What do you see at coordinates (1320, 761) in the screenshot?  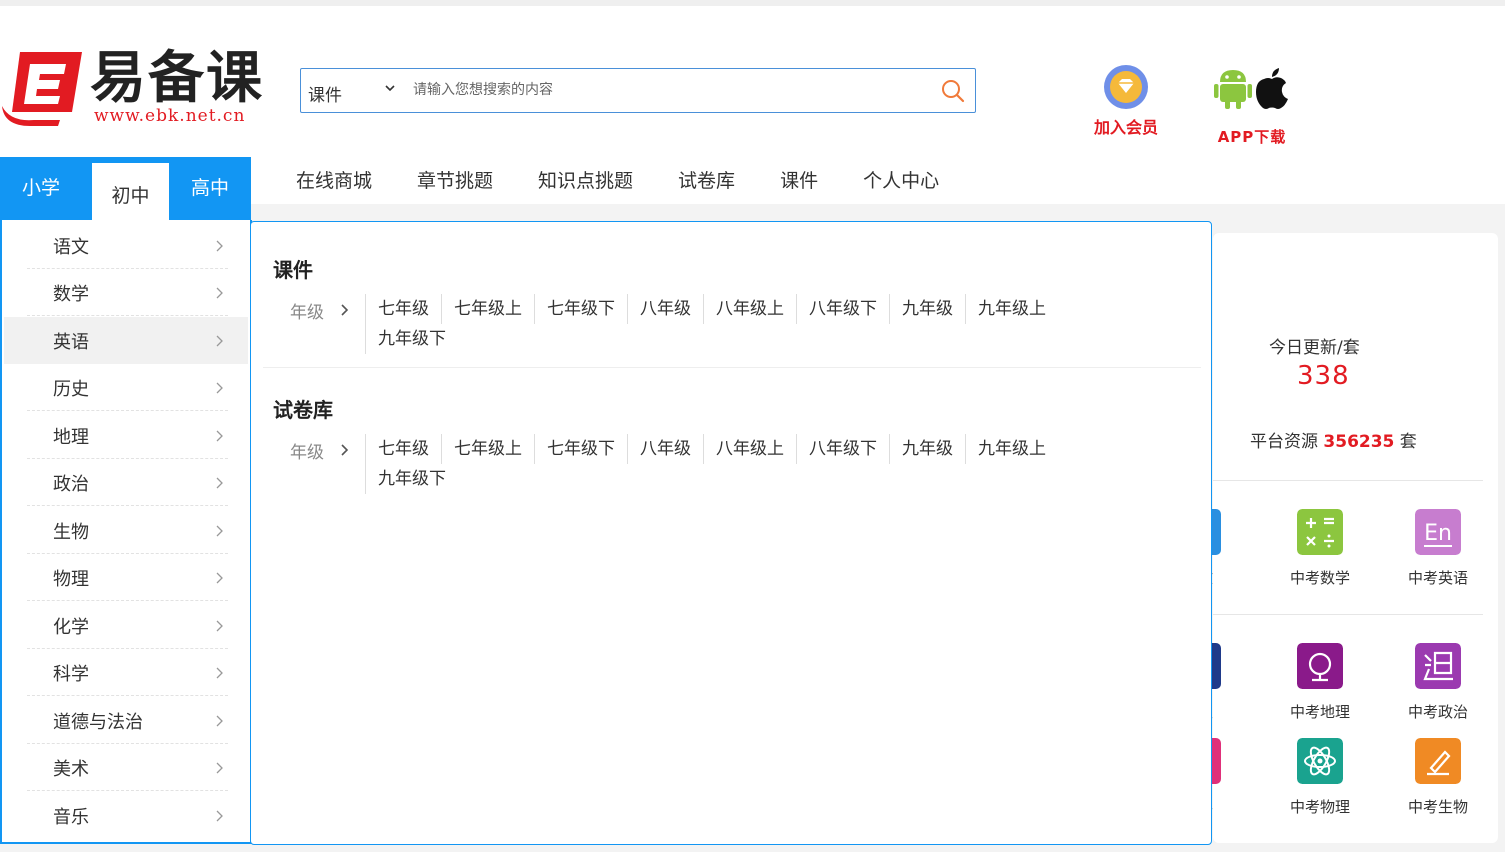 I see `physics-icon` at bounding box center [1320, 761].